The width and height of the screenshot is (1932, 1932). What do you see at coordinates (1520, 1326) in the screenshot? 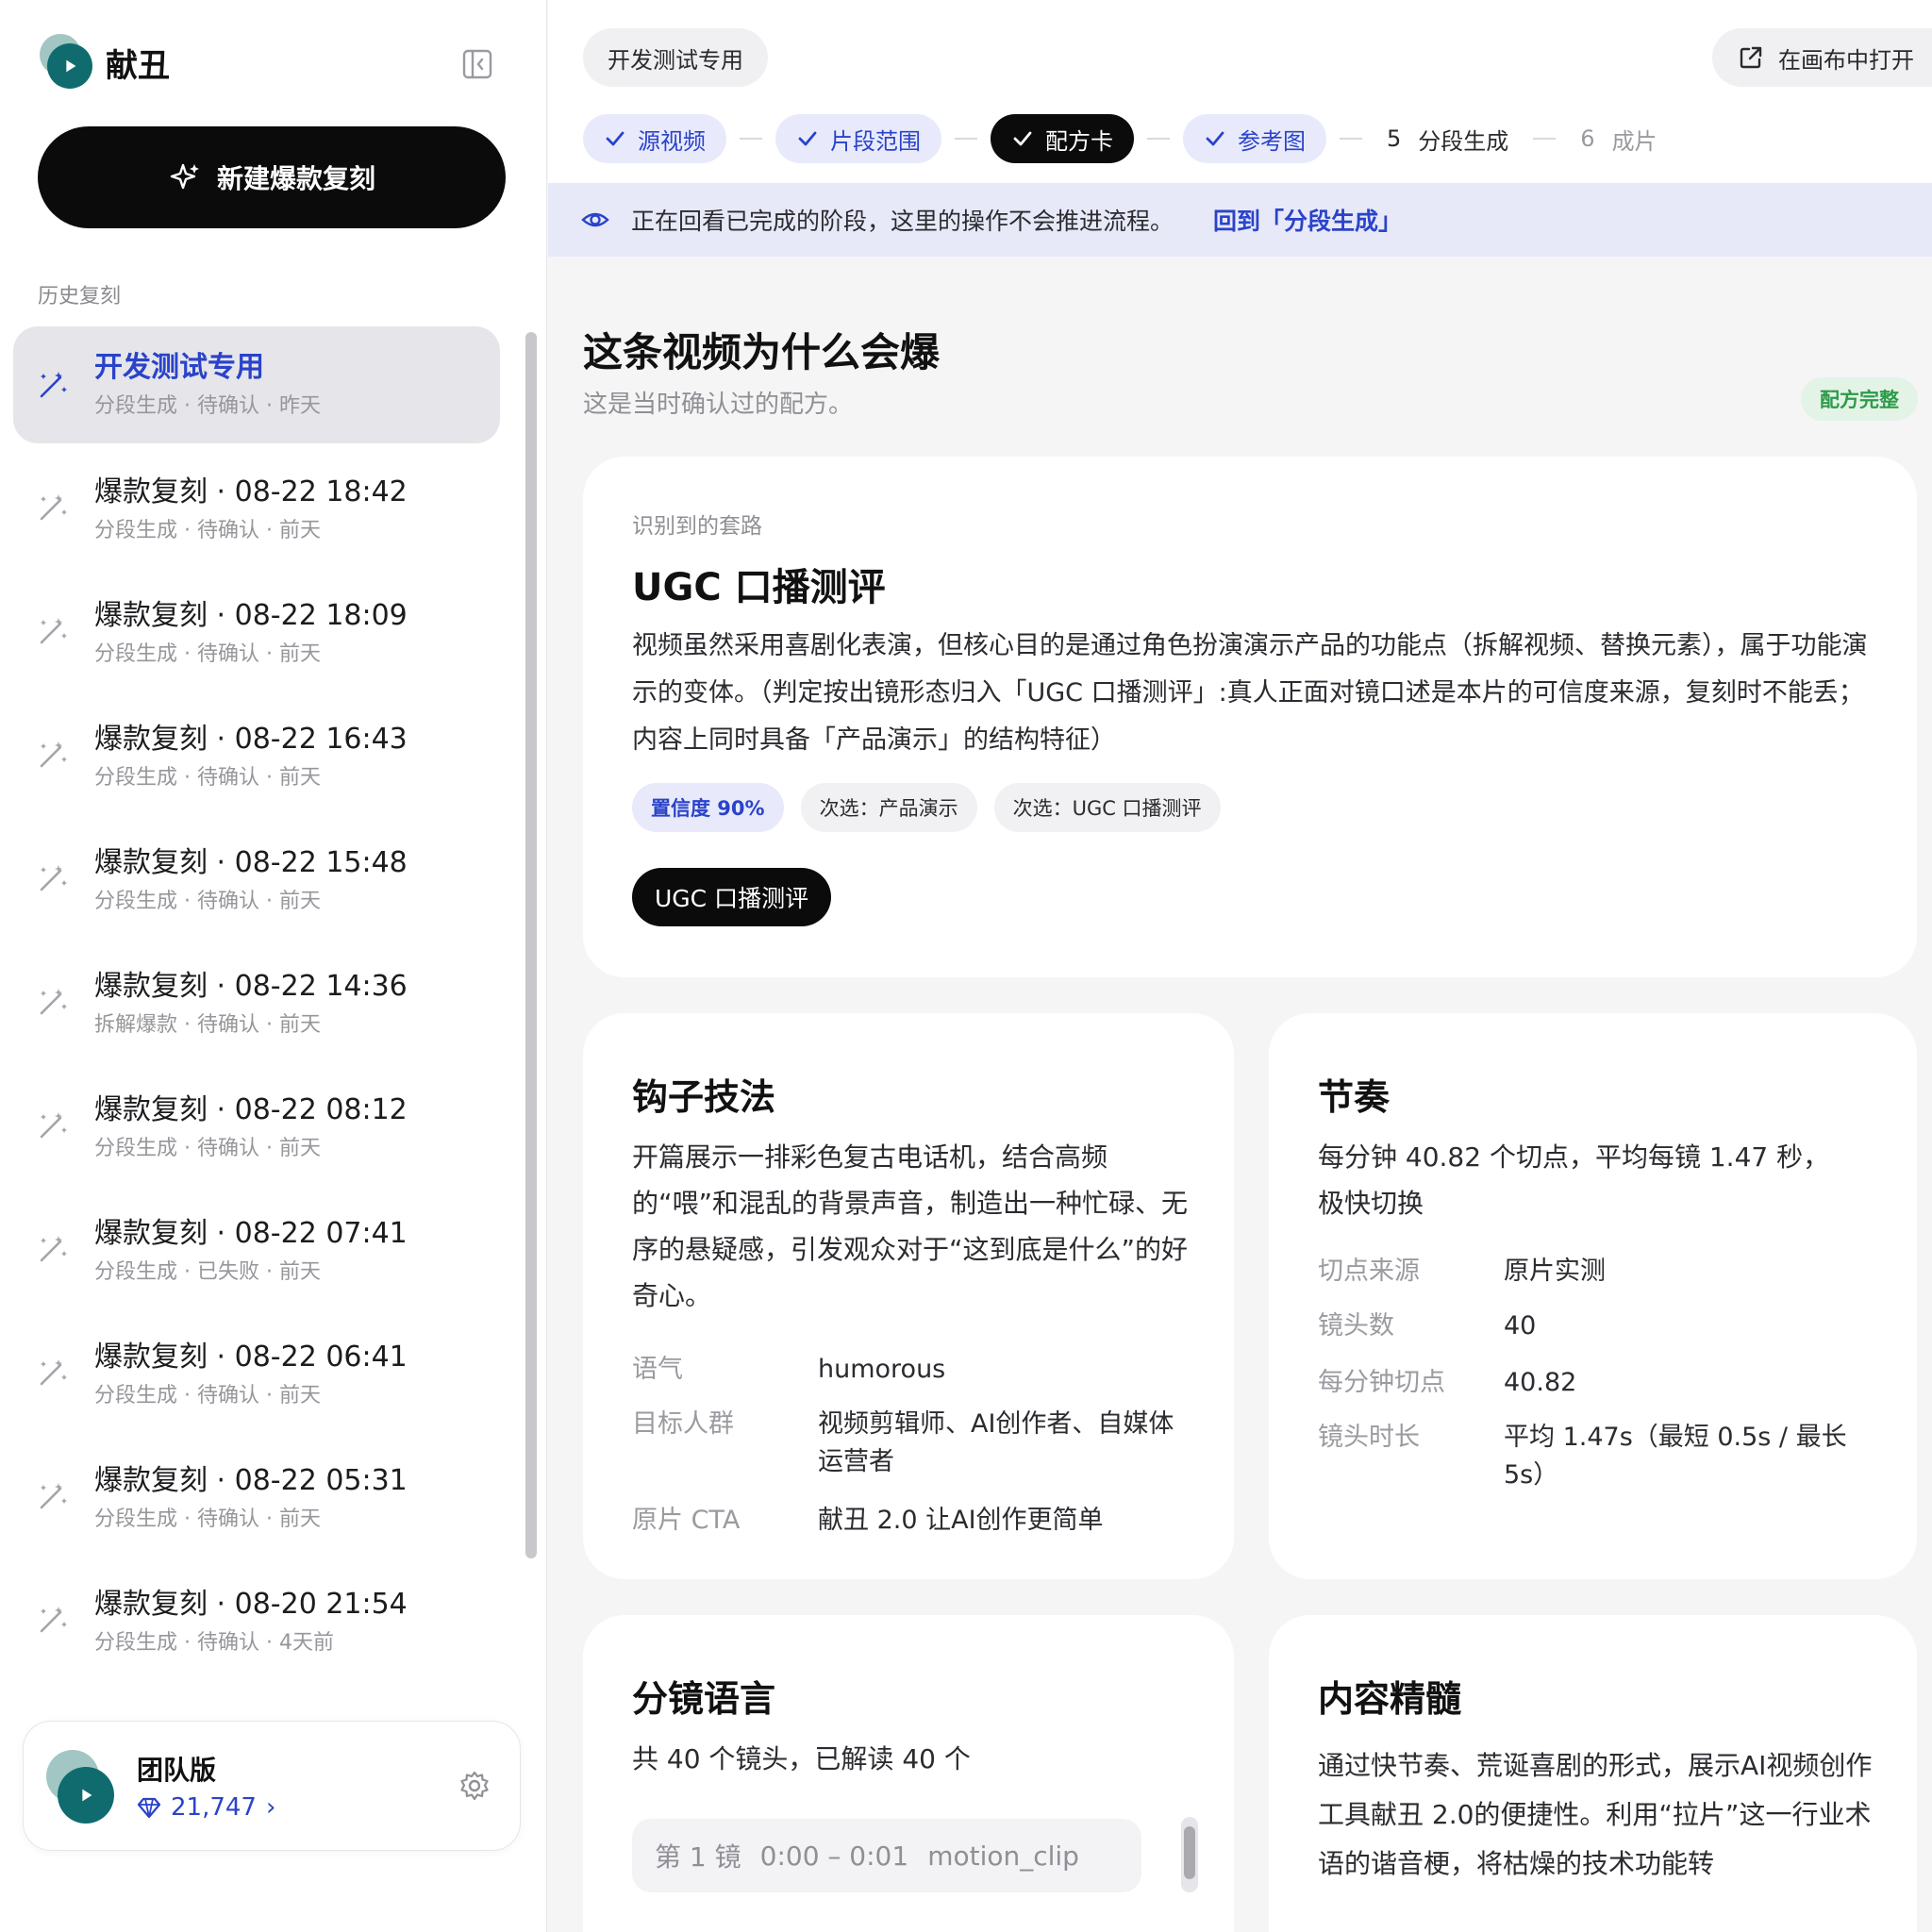
I see `rhythm-row-value: 40` at bounding box center [1520, 1326].